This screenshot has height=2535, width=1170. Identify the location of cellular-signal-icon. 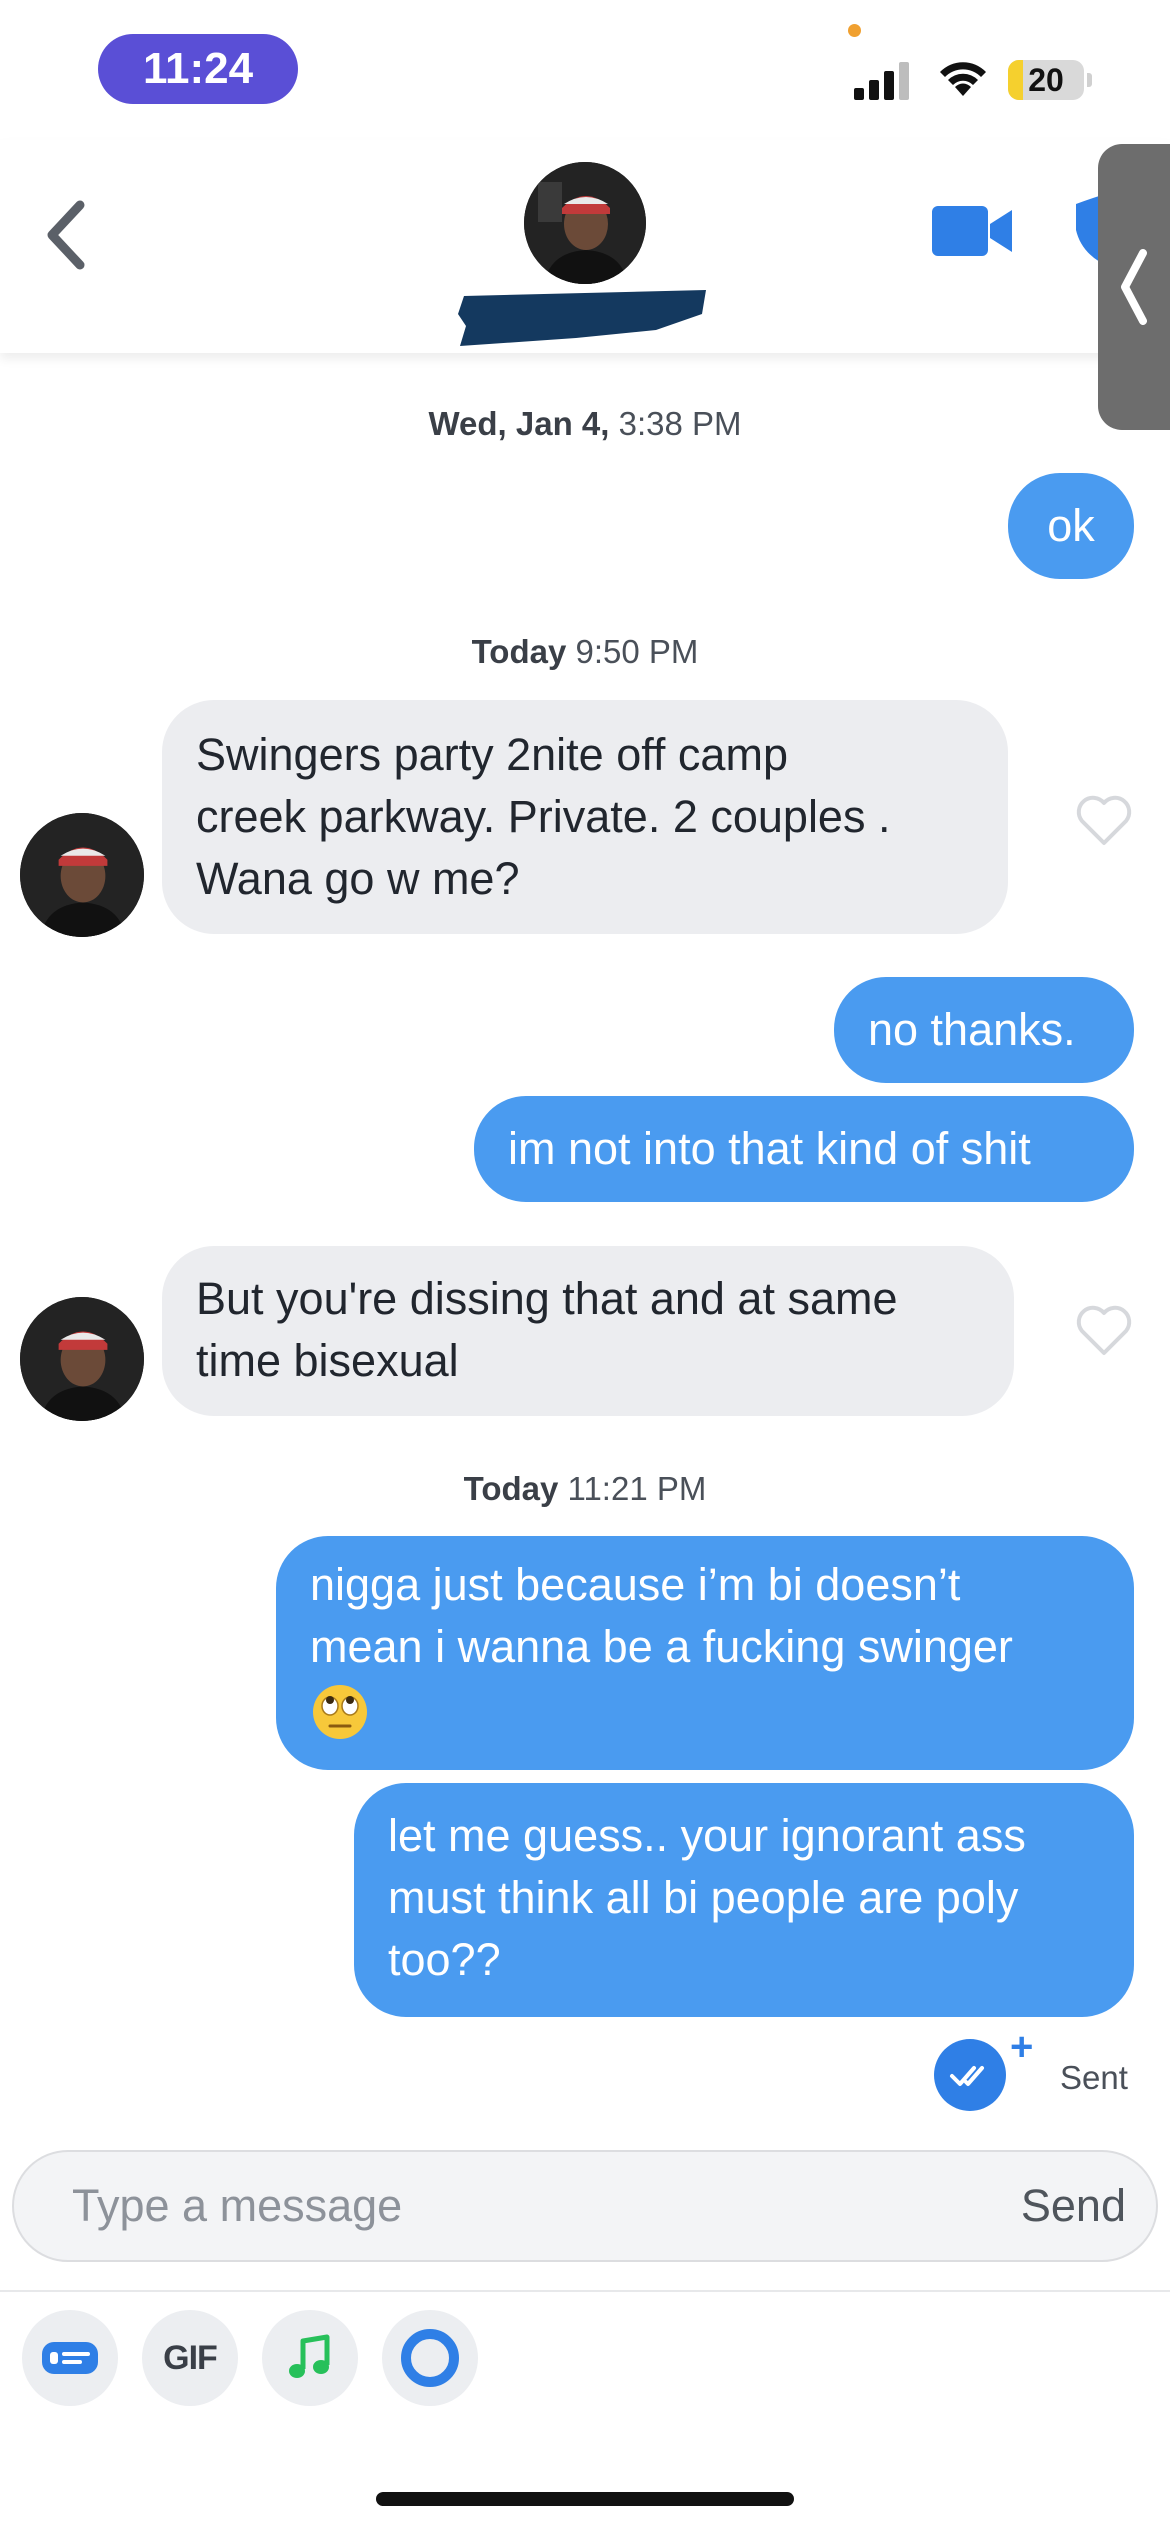
(881, 81).